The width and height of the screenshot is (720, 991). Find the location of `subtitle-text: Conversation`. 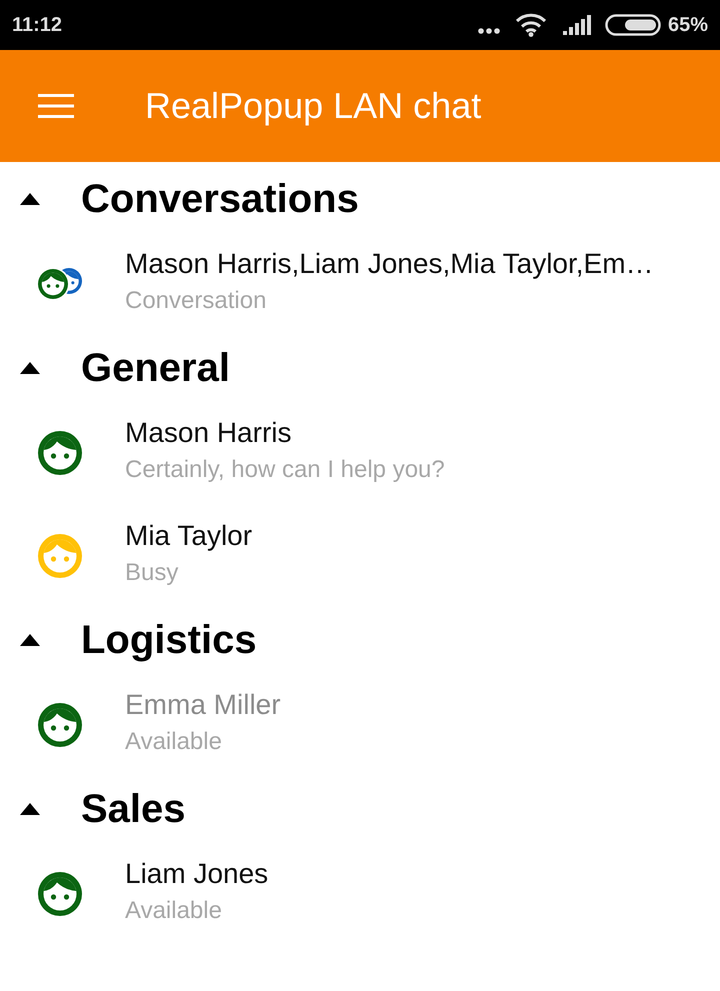

subtitle-text: Conversation is located at coordinates (195, 301).